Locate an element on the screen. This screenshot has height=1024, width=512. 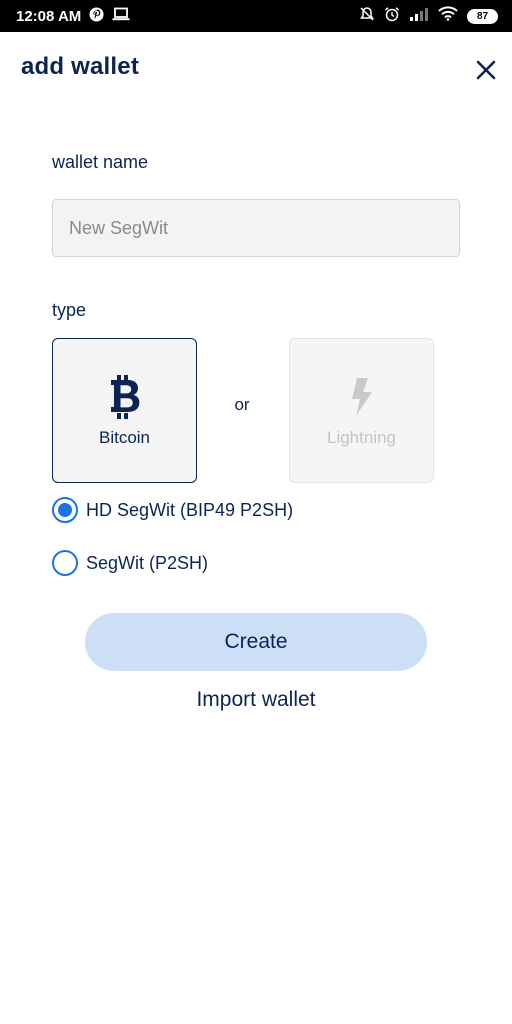
wifi-icon is located at coordinates (448, 16).